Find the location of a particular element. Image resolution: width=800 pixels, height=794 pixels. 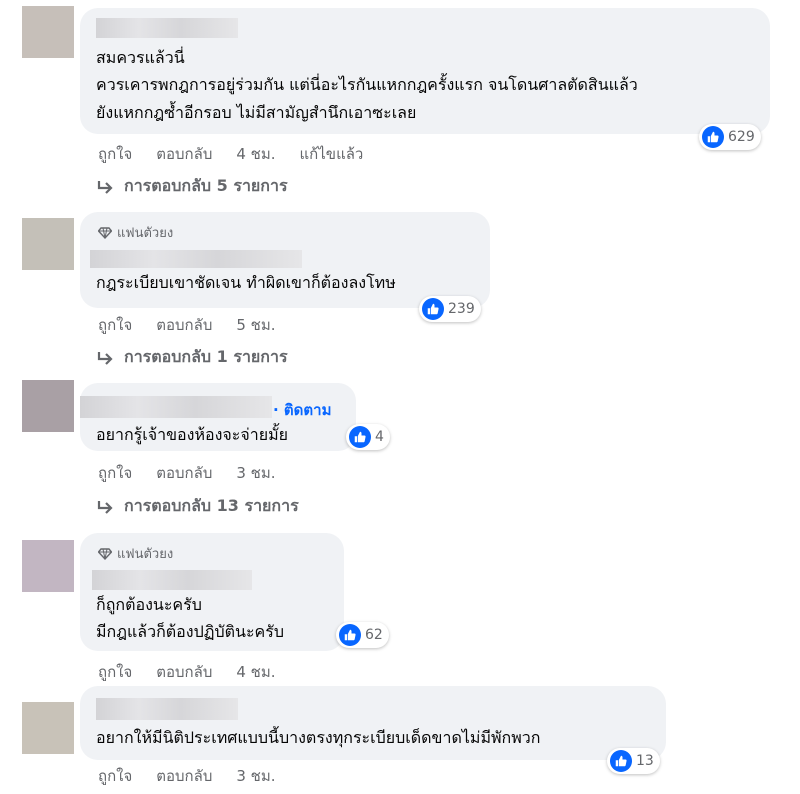

comment-actions: ถูกใจ ตอบกลับ 4 ชม. แก้ไขแล้ว is located at coordinates (242, 154).